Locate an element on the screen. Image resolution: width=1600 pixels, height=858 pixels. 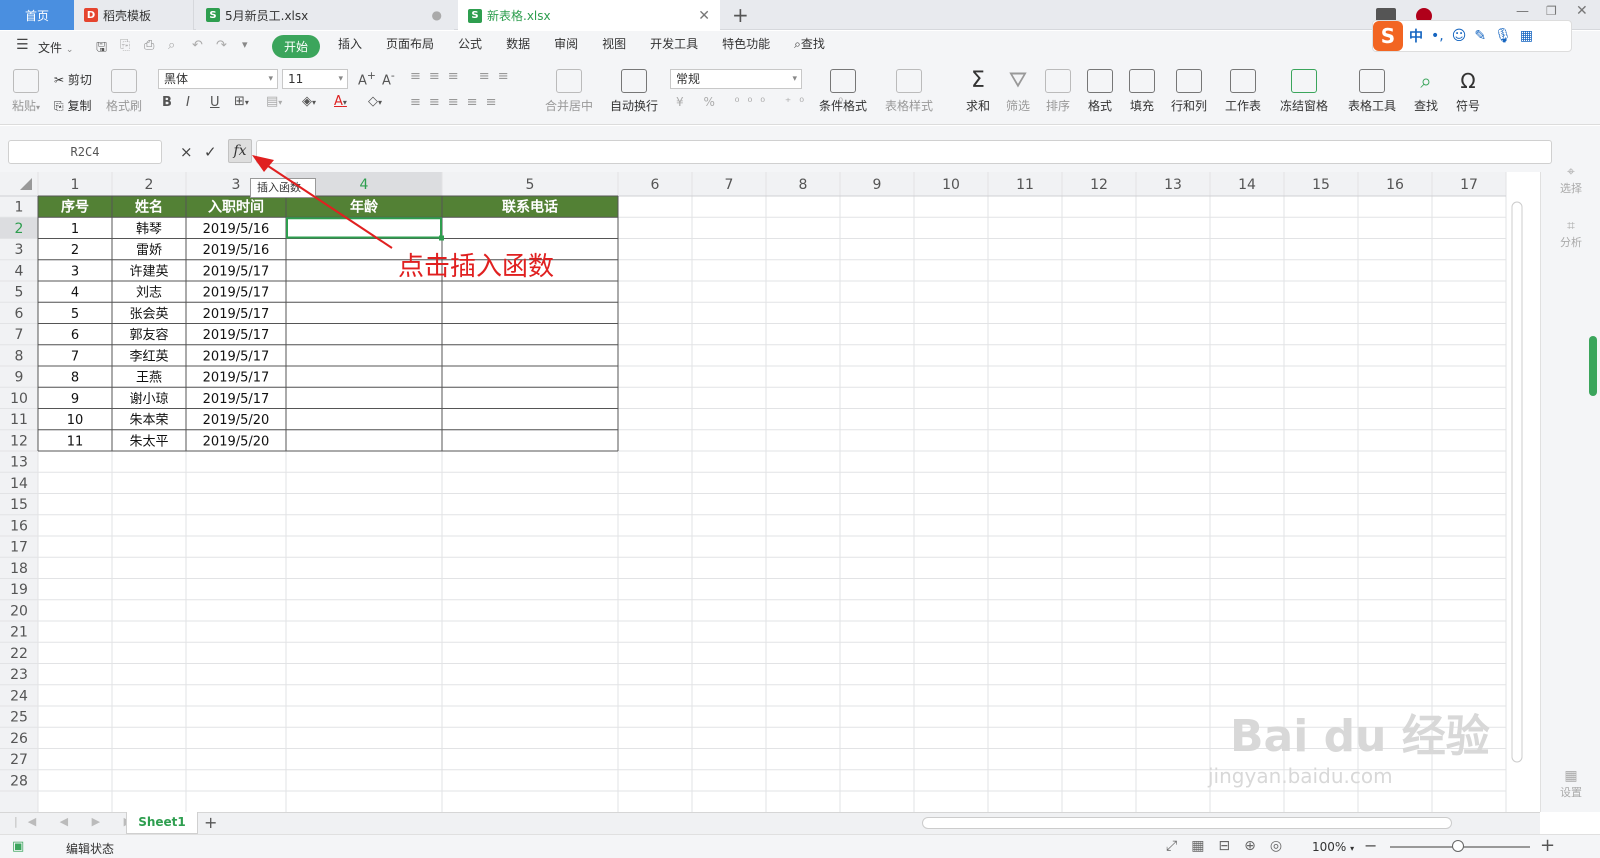
table-style-button: 表格样式 is located at coordinates (909, 91).